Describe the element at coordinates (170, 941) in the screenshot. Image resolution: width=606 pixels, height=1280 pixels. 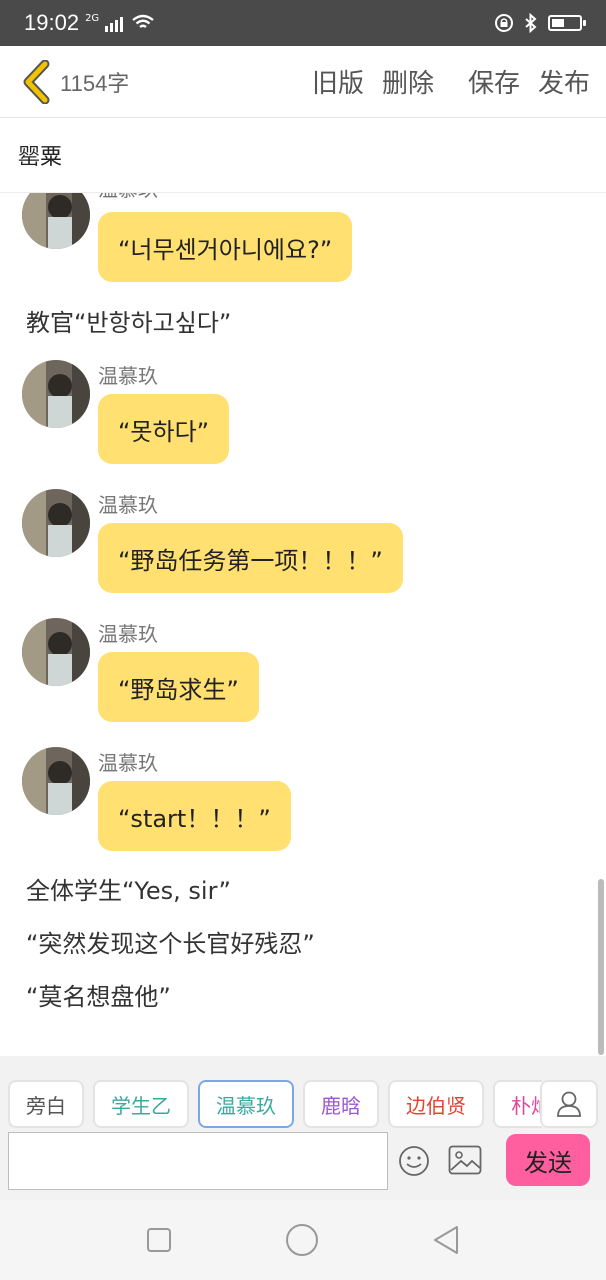
I see `narration-line: “突然发现这个长官好残忍”` at that location.